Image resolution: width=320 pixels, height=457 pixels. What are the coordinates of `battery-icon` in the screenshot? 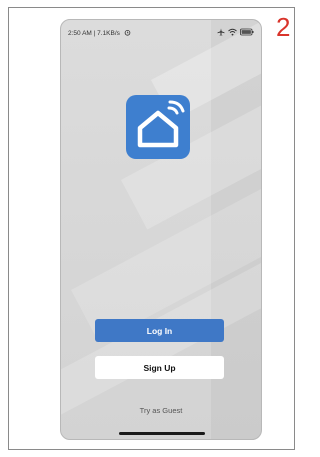 It's located at (247, 32).